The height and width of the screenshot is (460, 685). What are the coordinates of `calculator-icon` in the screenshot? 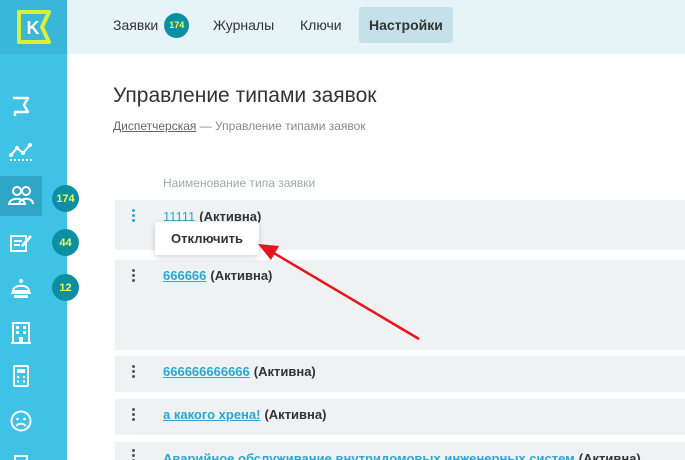 It's located at (21, 376).